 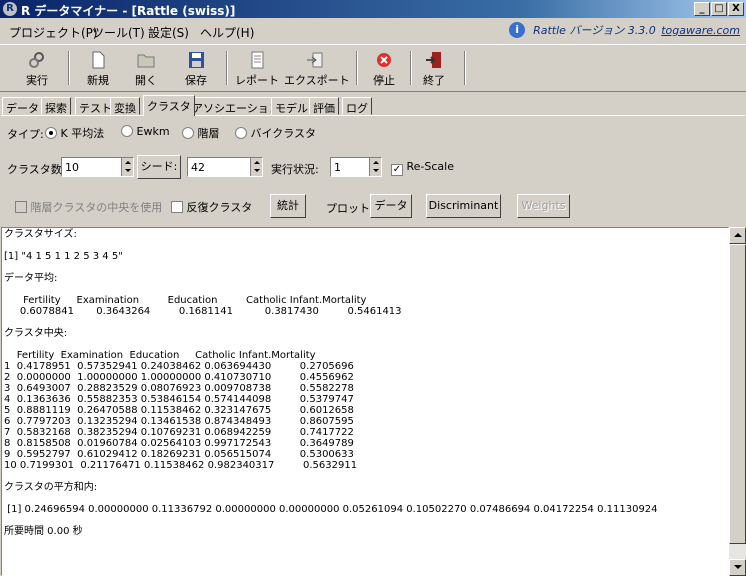 I want to click on maximize-button: □, so click(x=719, y=9).